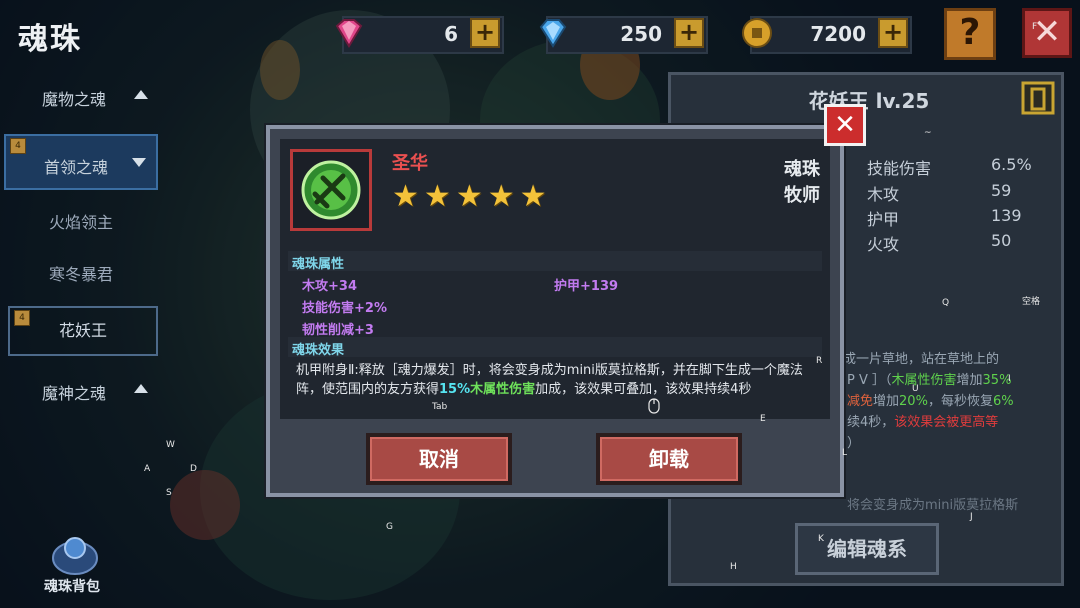 This screenshot has width=1080, height=608. Describe the element at coordinates (81, 223) in the screenshot. I see `sidebar-subitem-flame-lord: 火焰领主` at that location.